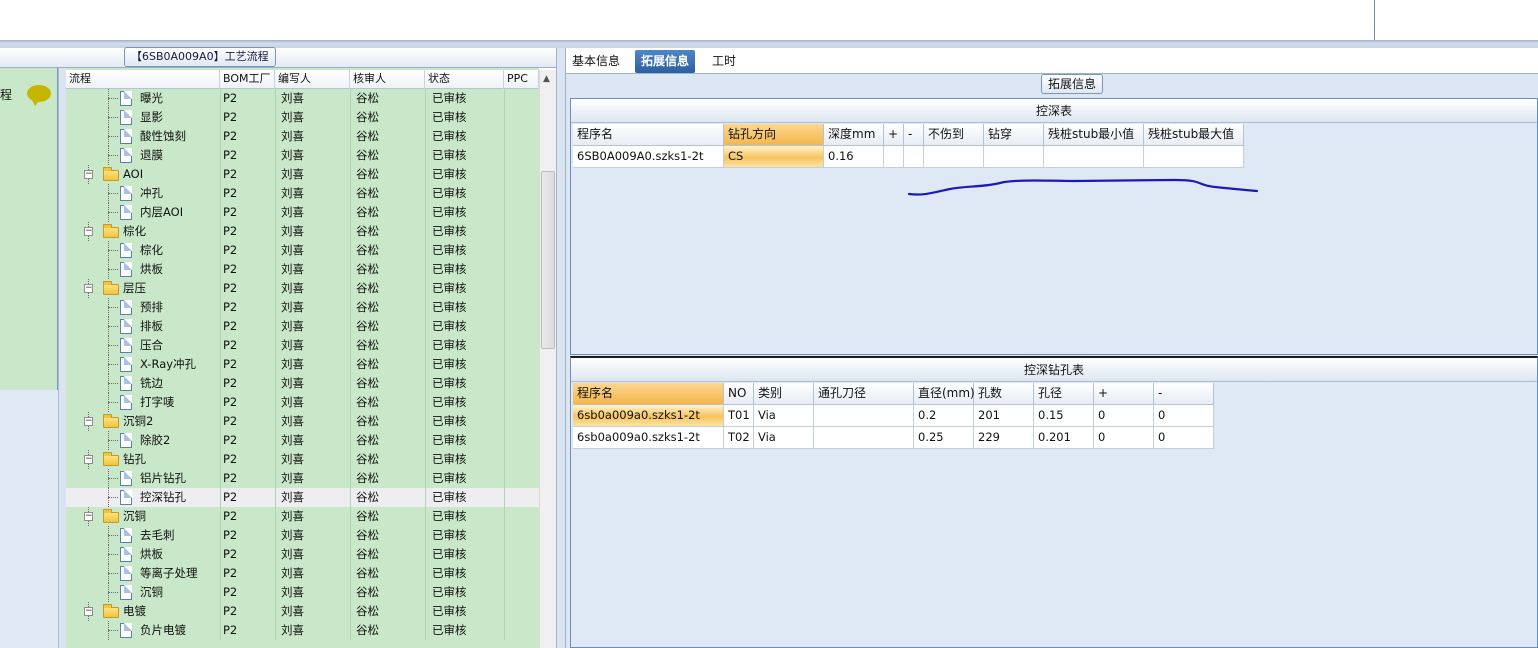 This screenshot has width=1538, height=648. What do you see at coordinates (302, 136) in the screenshot?
I see `tree-row: 酸性蚀刻 P2 刘喜 谷松 已审核` at bounding box center [302, 136].